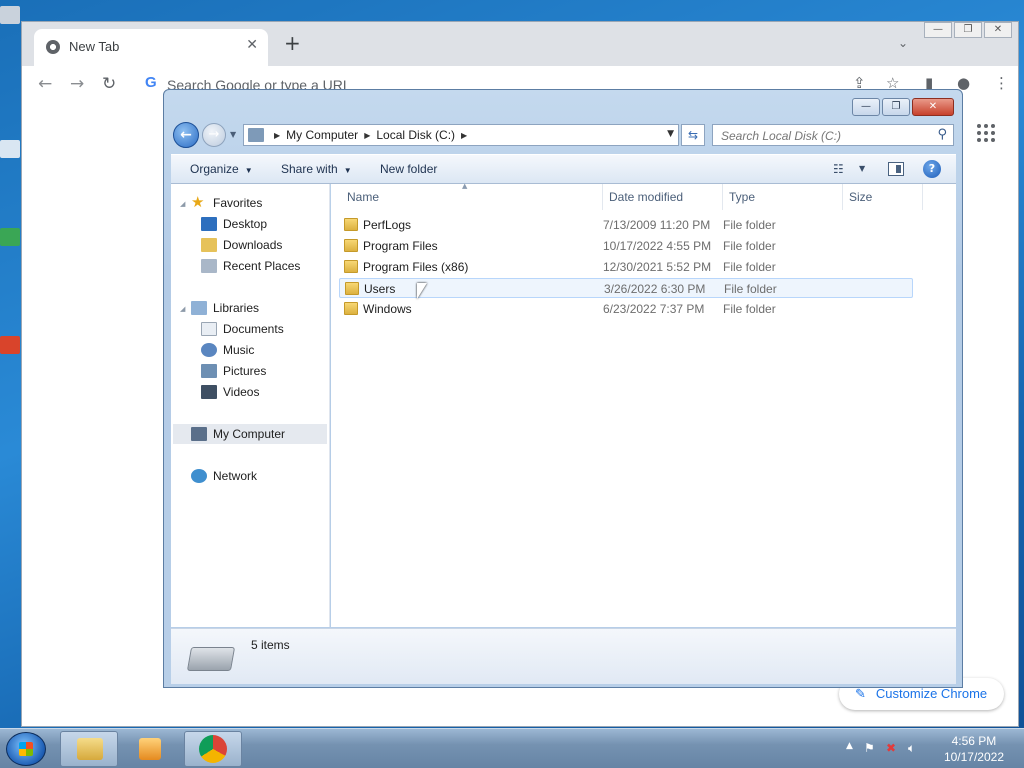 The image size is (1024, 768). Describe the element at coordinates (227, 350) in the screenshot. I see `sidebar-item-music: Music` at that location.